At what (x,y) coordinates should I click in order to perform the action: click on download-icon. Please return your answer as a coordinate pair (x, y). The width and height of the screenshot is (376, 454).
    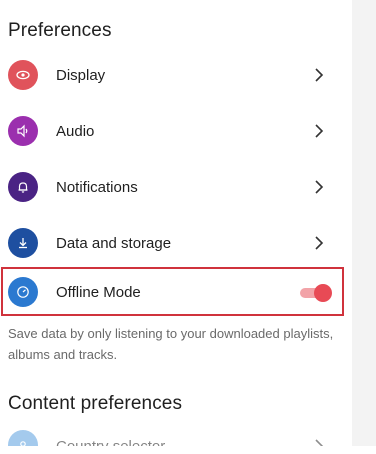
    Looking at the image, I should click on (23, 243).